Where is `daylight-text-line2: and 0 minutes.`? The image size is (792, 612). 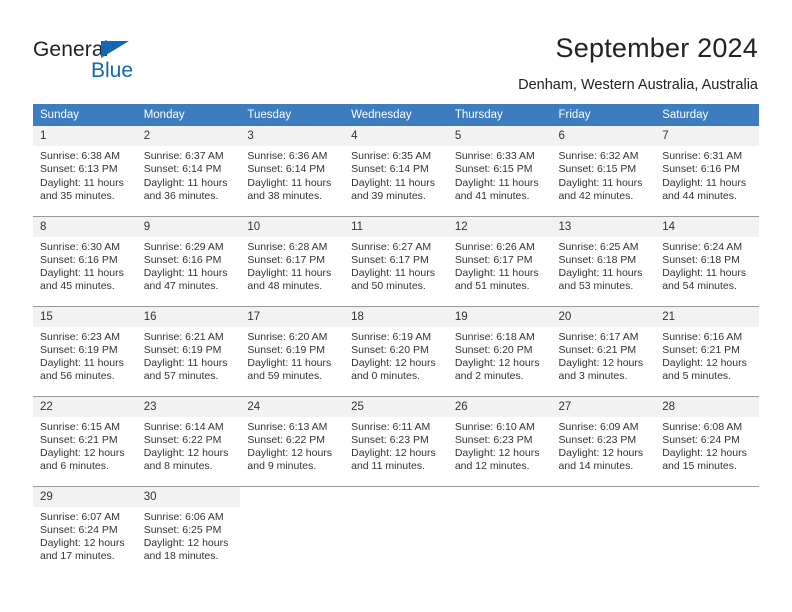 daylight-text-line2: and 0 minutes. is located at coordinates (385, 376).